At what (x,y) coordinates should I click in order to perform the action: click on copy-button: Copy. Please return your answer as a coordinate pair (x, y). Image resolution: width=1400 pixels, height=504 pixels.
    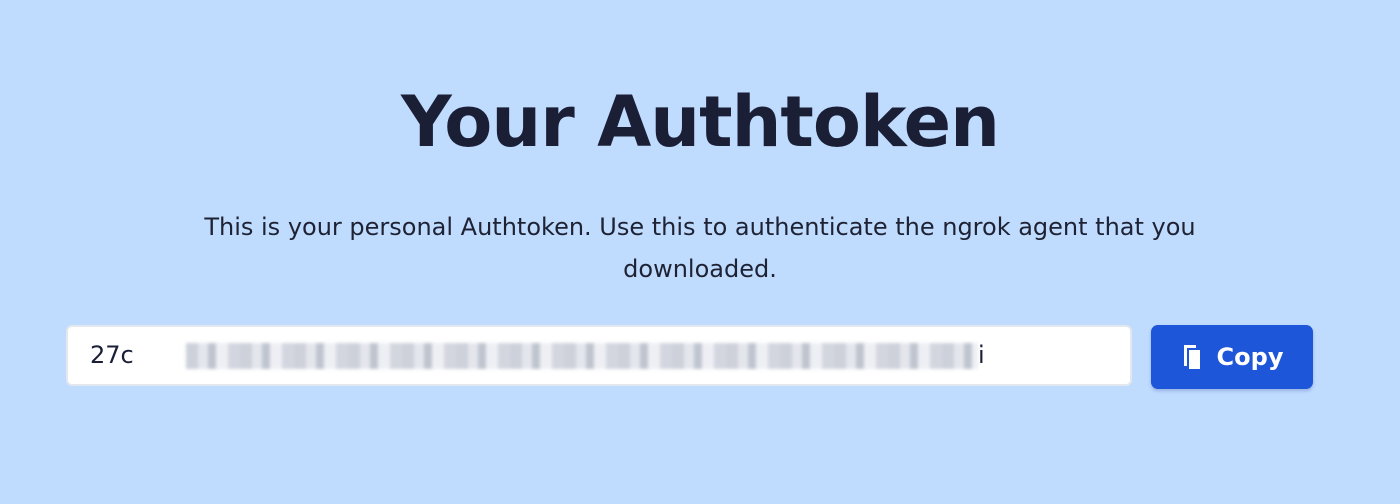
    Looking at the image, I should click on (1232, 357).